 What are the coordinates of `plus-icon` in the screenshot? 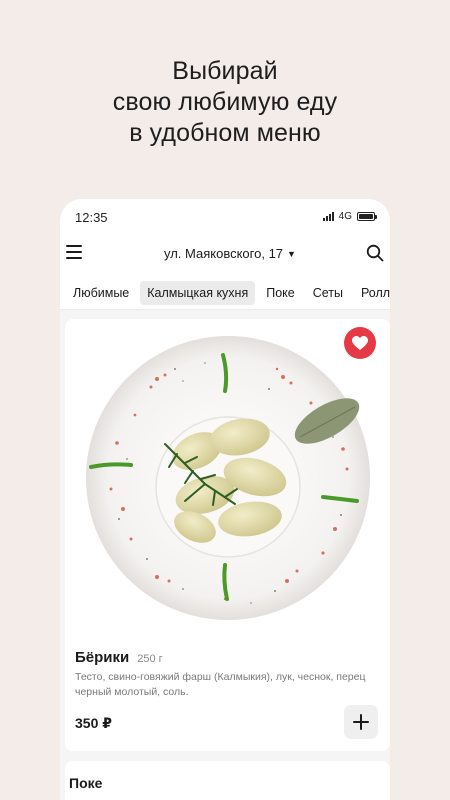 It's located at (361, 722).